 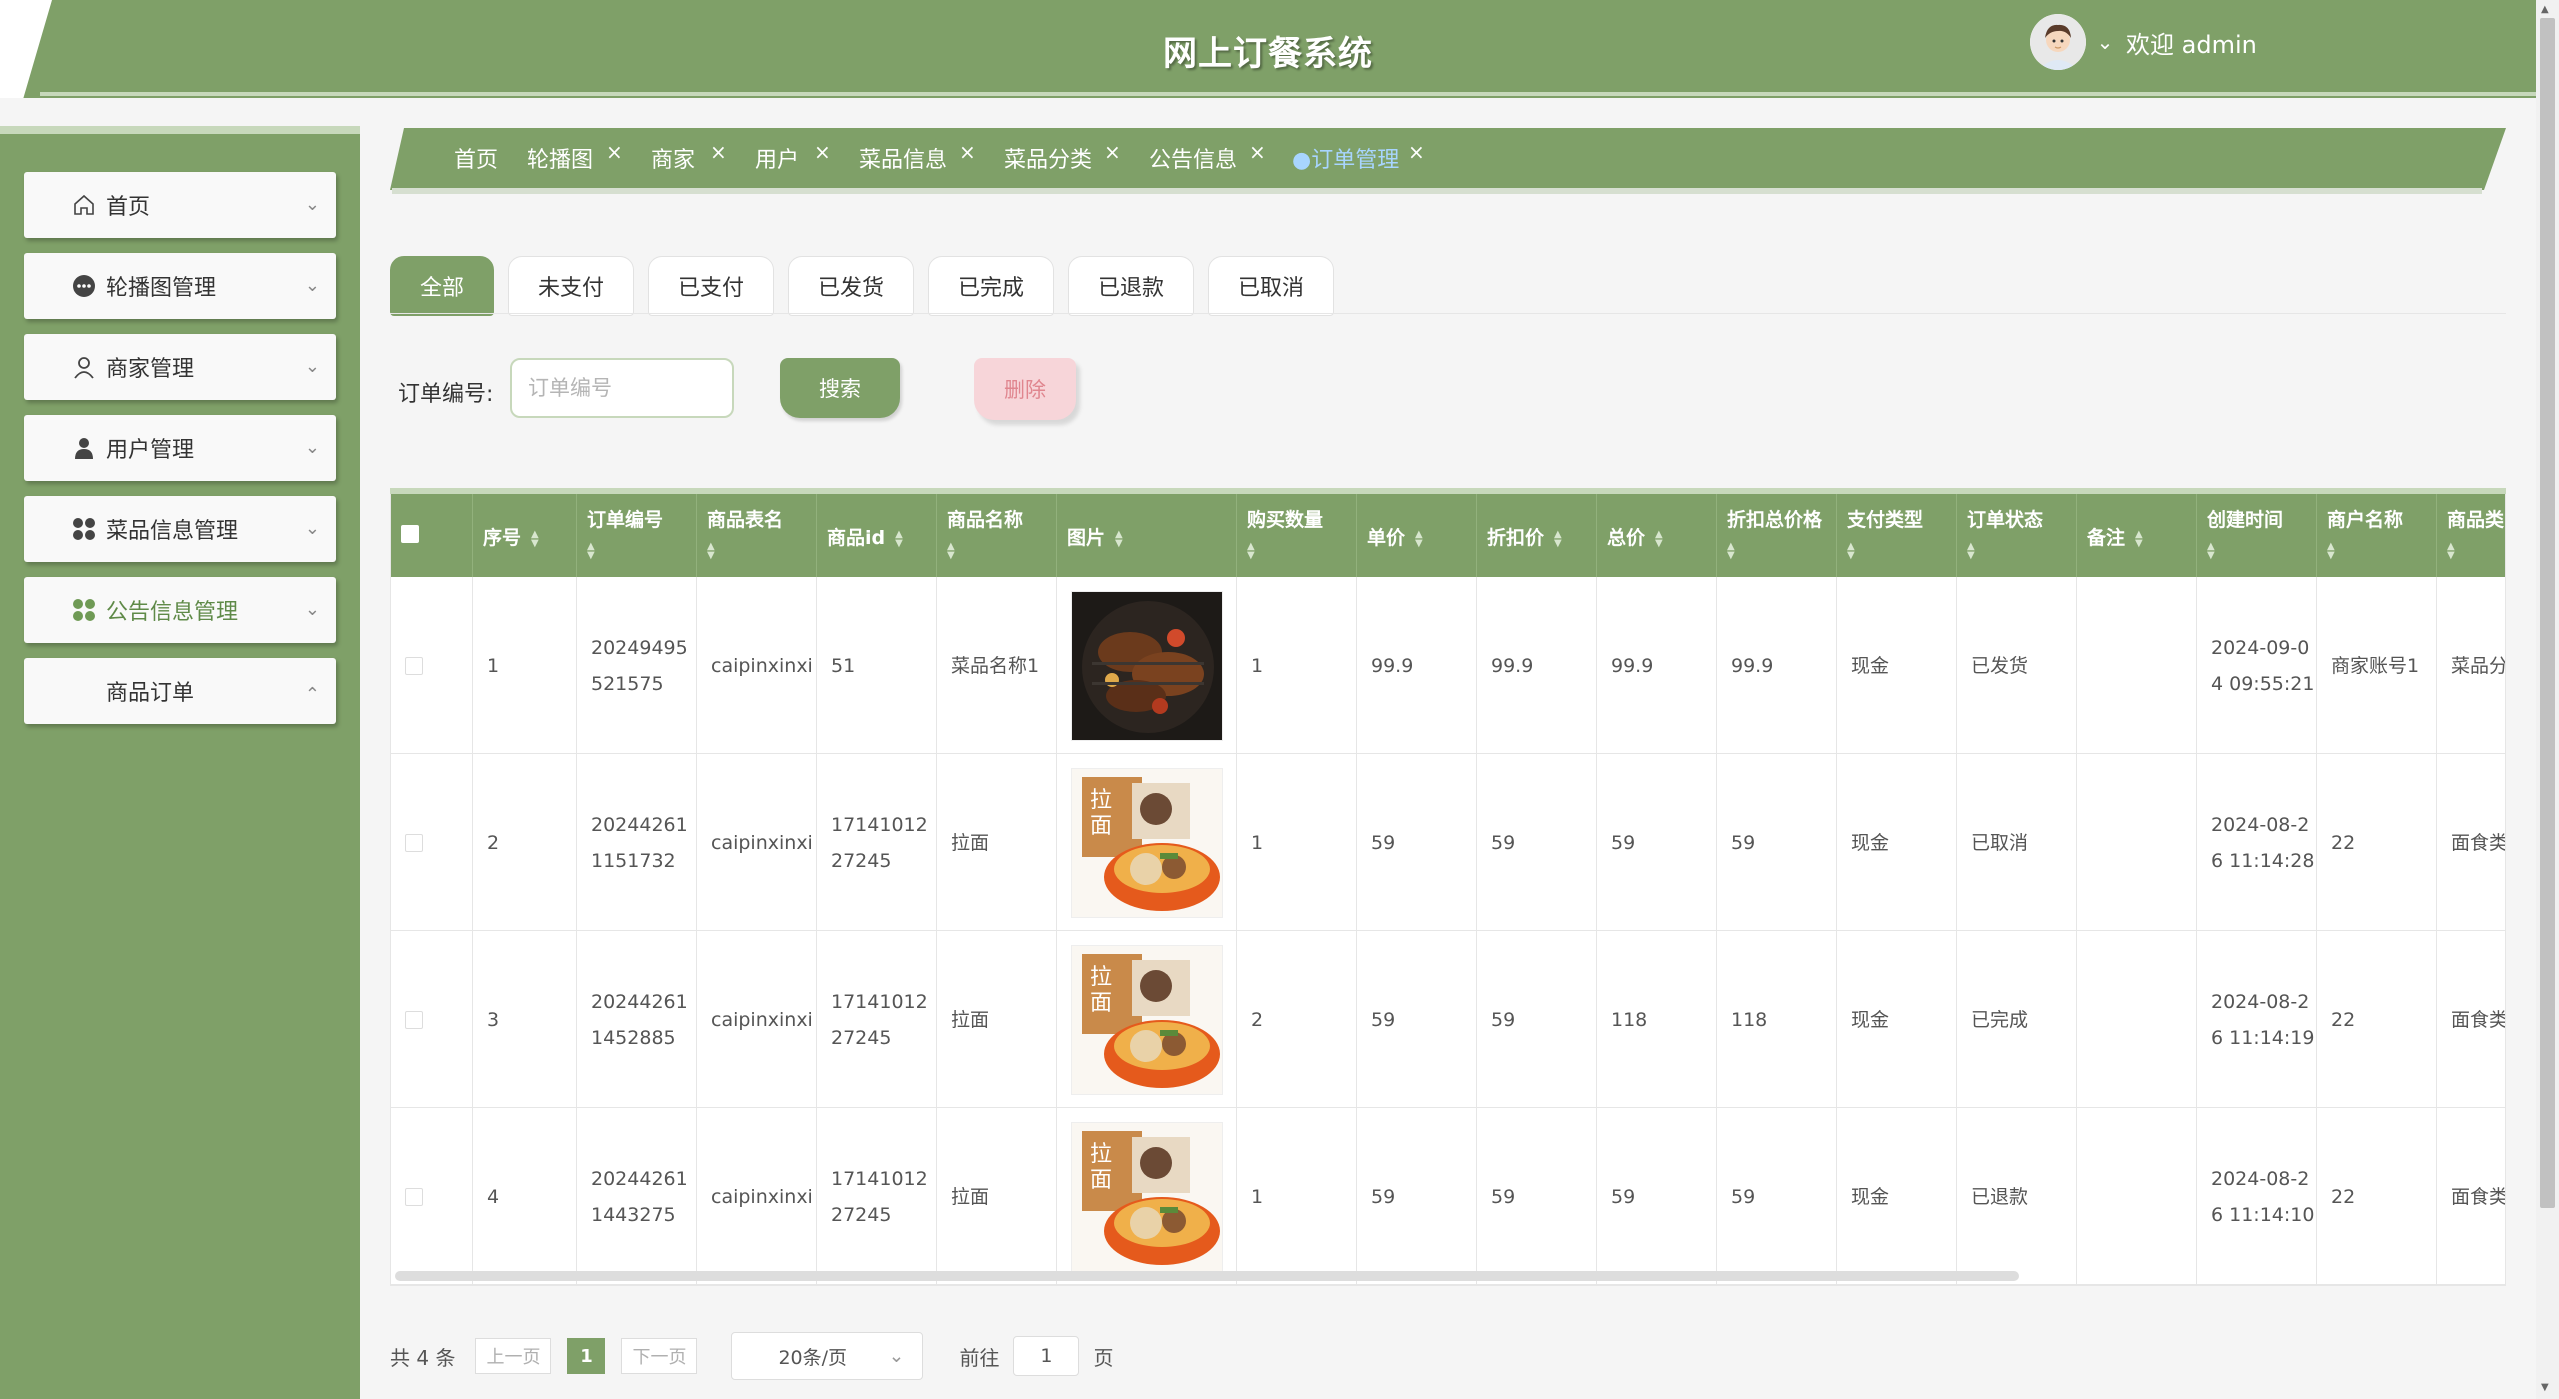 What do you see at coordinates (2375, 665) in the screenshot?
I see `cell-text: 商家账号1` at bounding box center [2375, 665].